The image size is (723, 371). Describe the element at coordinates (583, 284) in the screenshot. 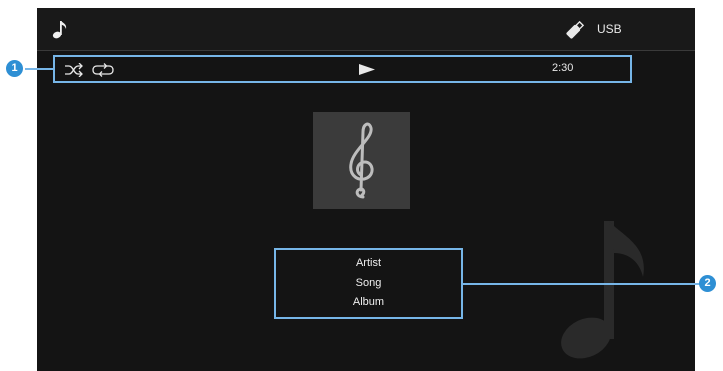

I see `callout-2-leader` at that location.